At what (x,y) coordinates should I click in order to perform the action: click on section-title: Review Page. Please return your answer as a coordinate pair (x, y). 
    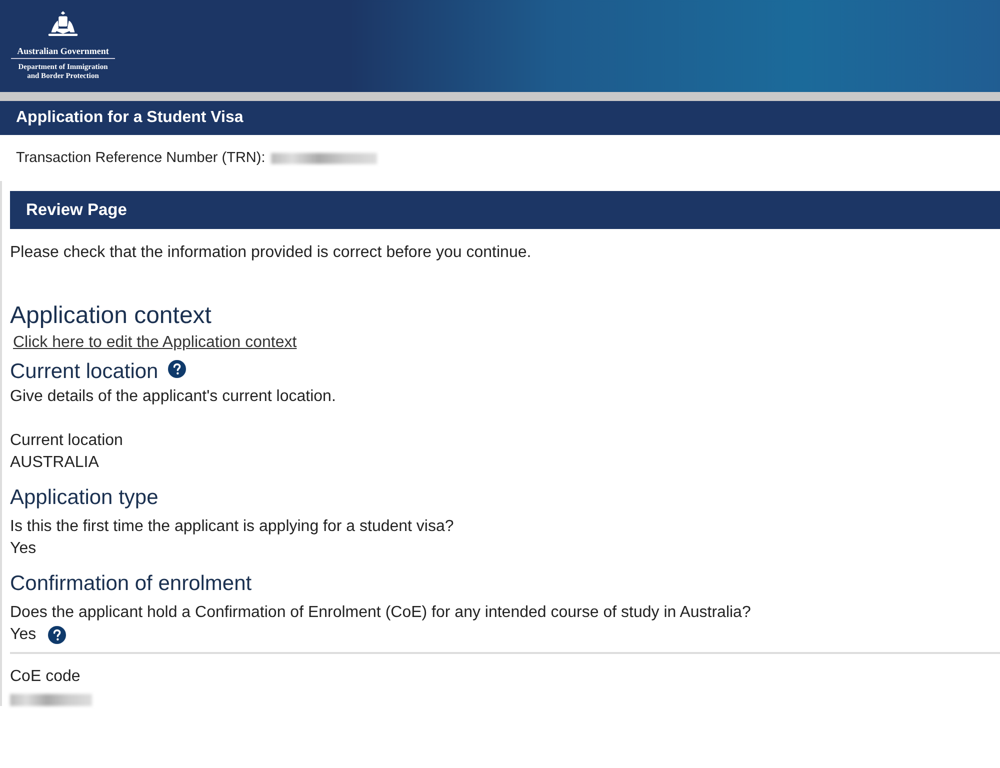
    Looking at the image, I should click on (76, 210).